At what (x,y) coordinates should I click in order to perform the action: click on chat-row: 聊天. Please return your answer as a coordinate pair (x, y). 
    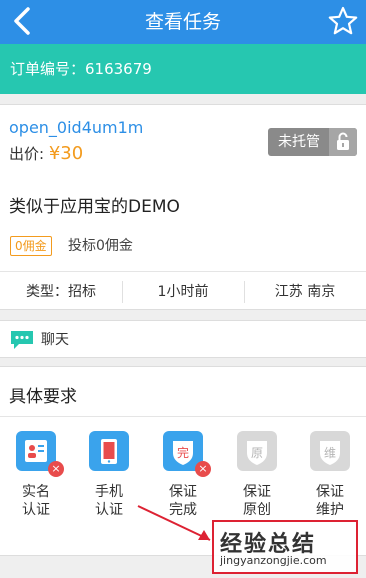
    Looking at the image, I should click on (183, 339).